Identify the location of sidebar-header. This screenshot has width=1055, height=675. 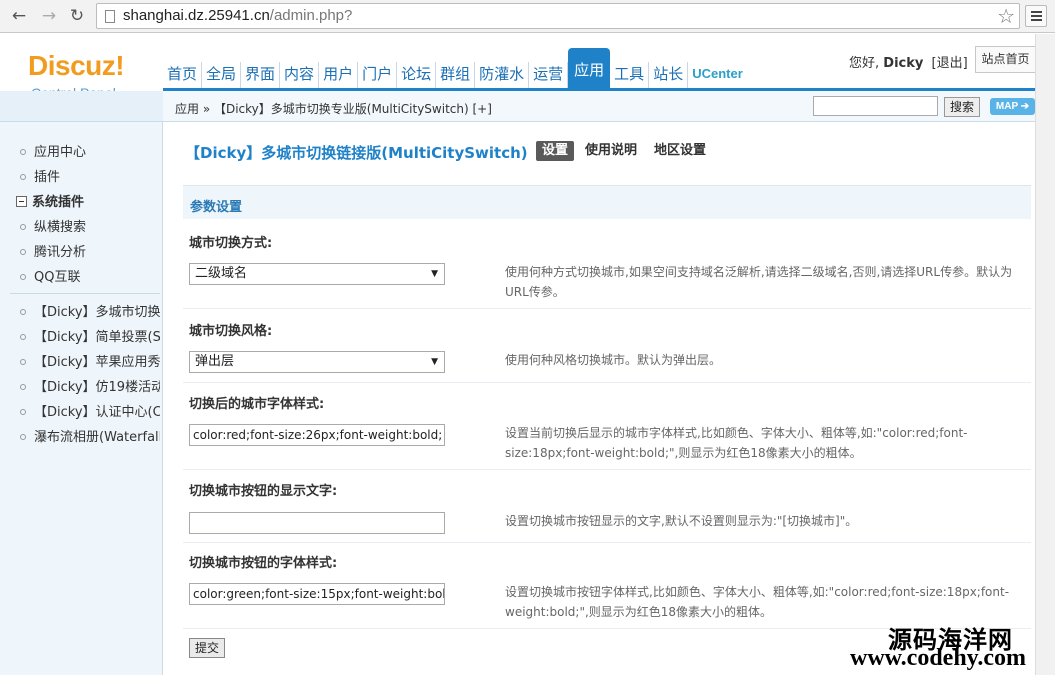
(81, 106).